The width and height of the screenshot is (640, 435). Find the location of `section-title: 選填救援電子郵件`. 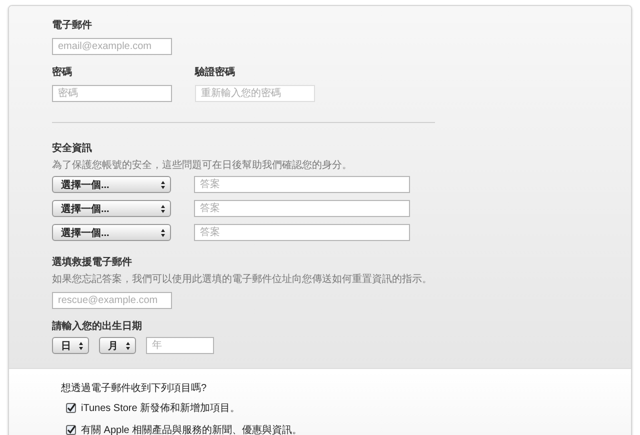

section-title: 選填救援電子郵件 is located at coordinates (92, 262).